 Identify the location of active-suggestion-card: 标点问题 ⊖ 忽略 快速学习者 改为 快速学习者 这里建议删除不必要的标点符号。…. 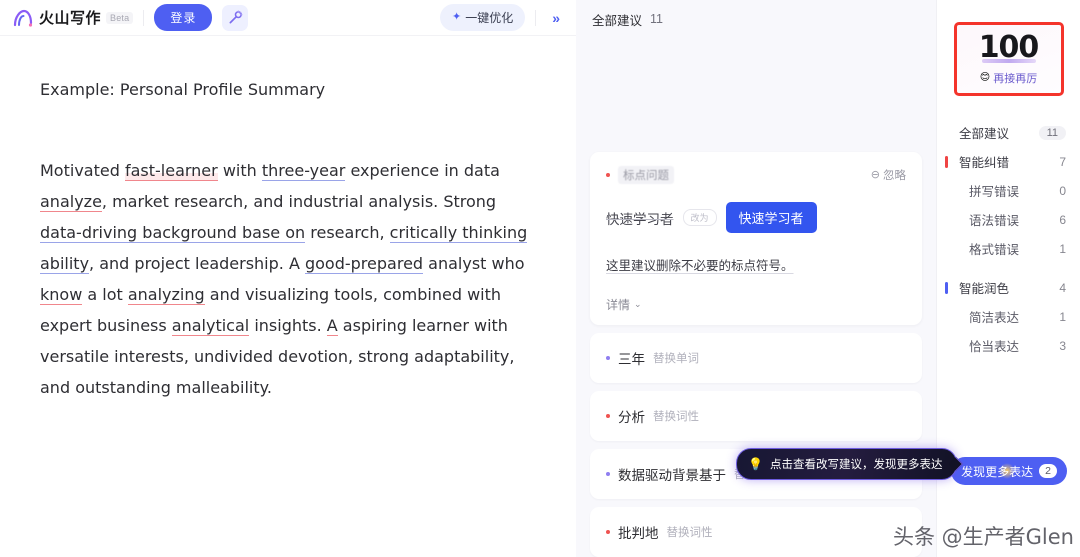
(756, 238).